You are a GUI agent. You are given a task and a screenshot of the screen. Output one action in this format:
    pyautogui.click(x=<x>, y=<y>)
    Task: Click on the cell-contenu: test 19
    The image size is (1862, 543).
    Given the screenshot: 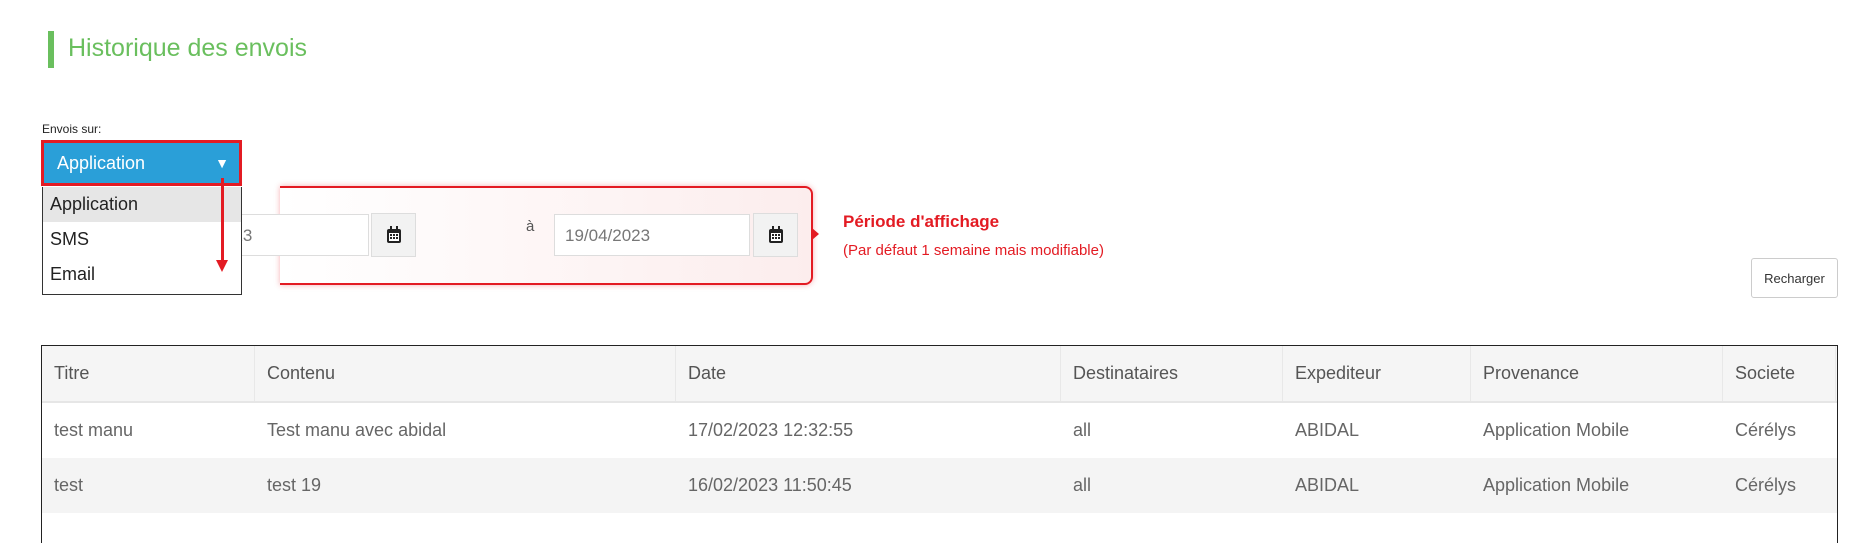 What is the action you would take?
    pyautogui.click(x=294, y=485)
    